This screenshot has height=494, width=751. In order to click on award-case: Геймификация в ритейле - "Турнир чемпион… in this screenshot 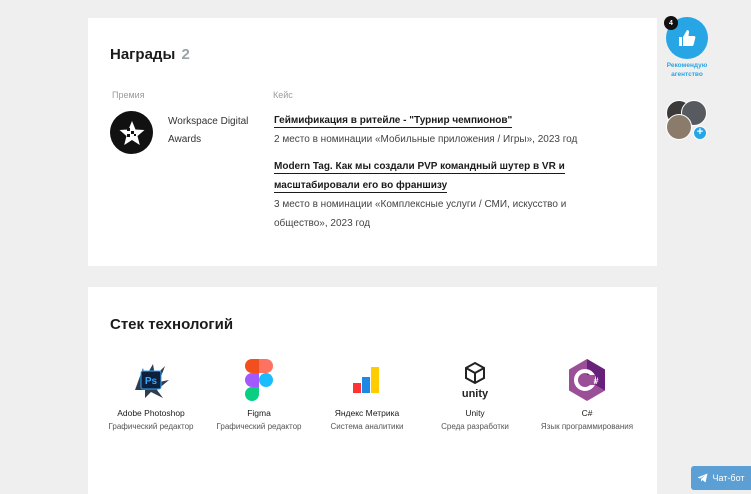, I will do `click(444, 130)`.